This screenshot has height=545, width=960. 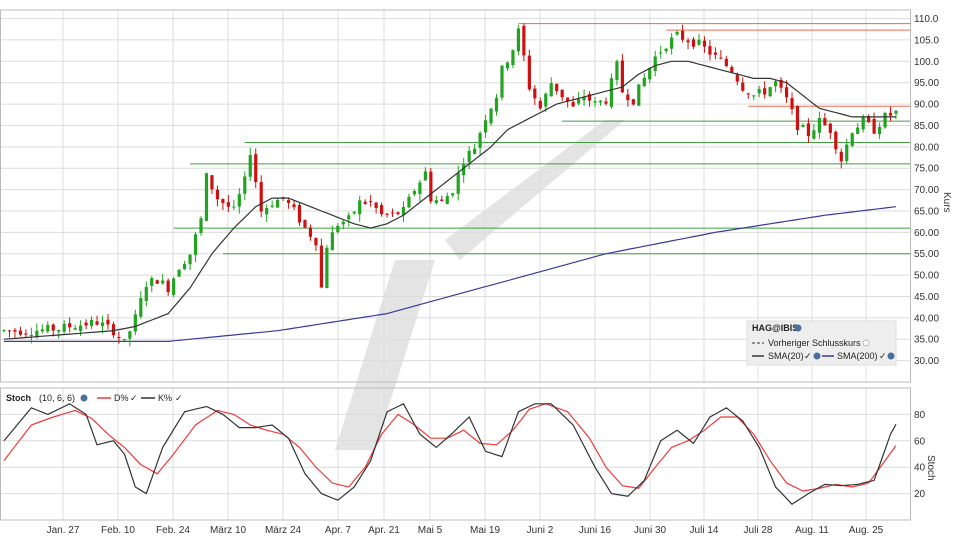 What do you see at coordinates (930, 468) in the screenshot?
I see `stoch-axis-label: Stoch` at bounding box center [930, 468].